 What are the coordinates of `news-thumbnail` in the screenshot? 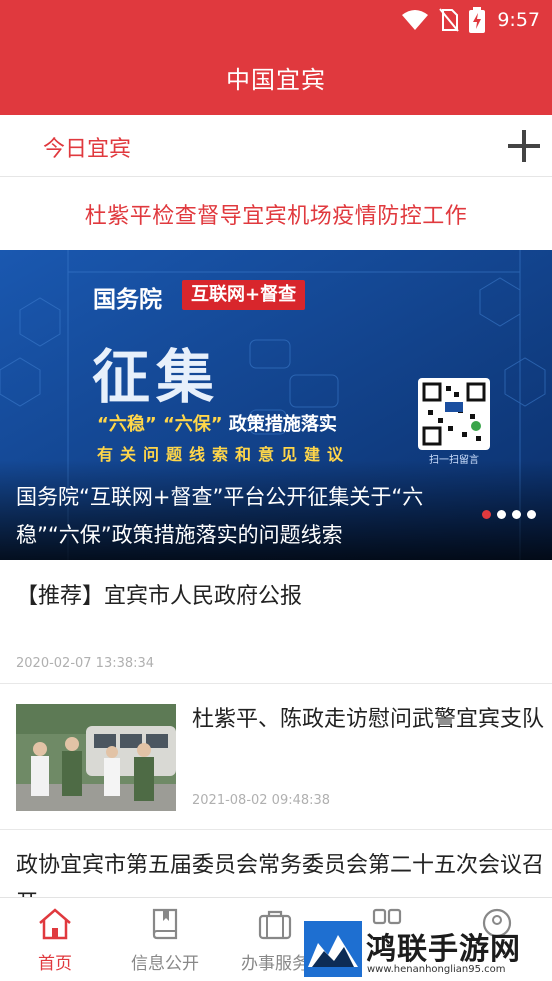 It's located at (96, 757).